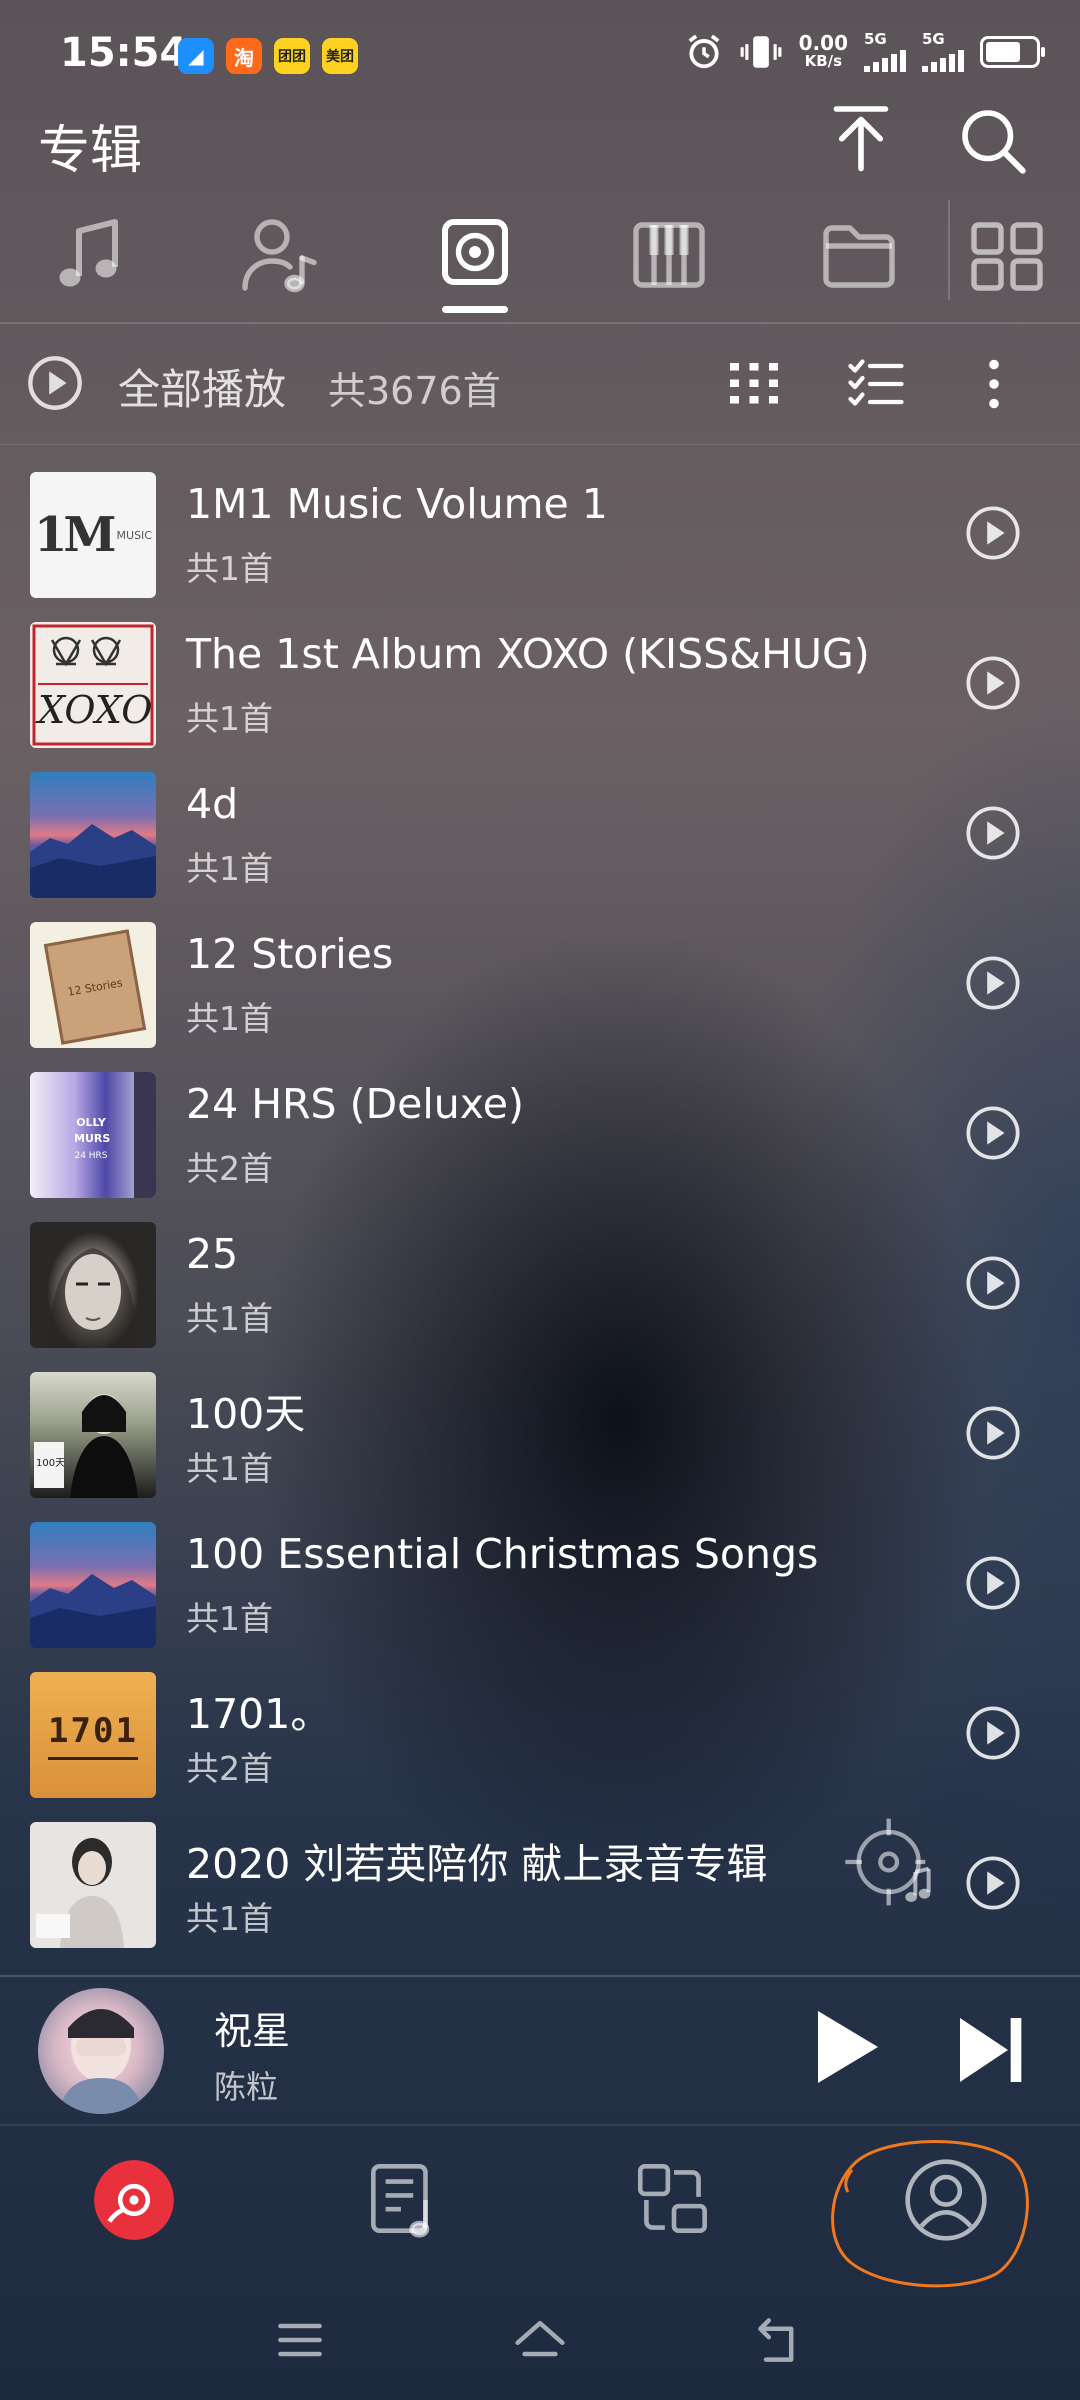 The width and height of the screenshot is (1080, 2400). What do you see at coordinates (55, 383) in the screenshot?
I see `play-all-icon` at bounding box center [55, 383].